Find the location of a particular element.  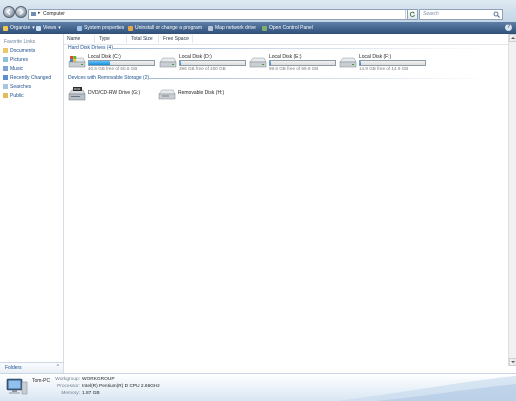

uninstall-program-button: Uninstall or change a program is located at coordinates (165, 28).